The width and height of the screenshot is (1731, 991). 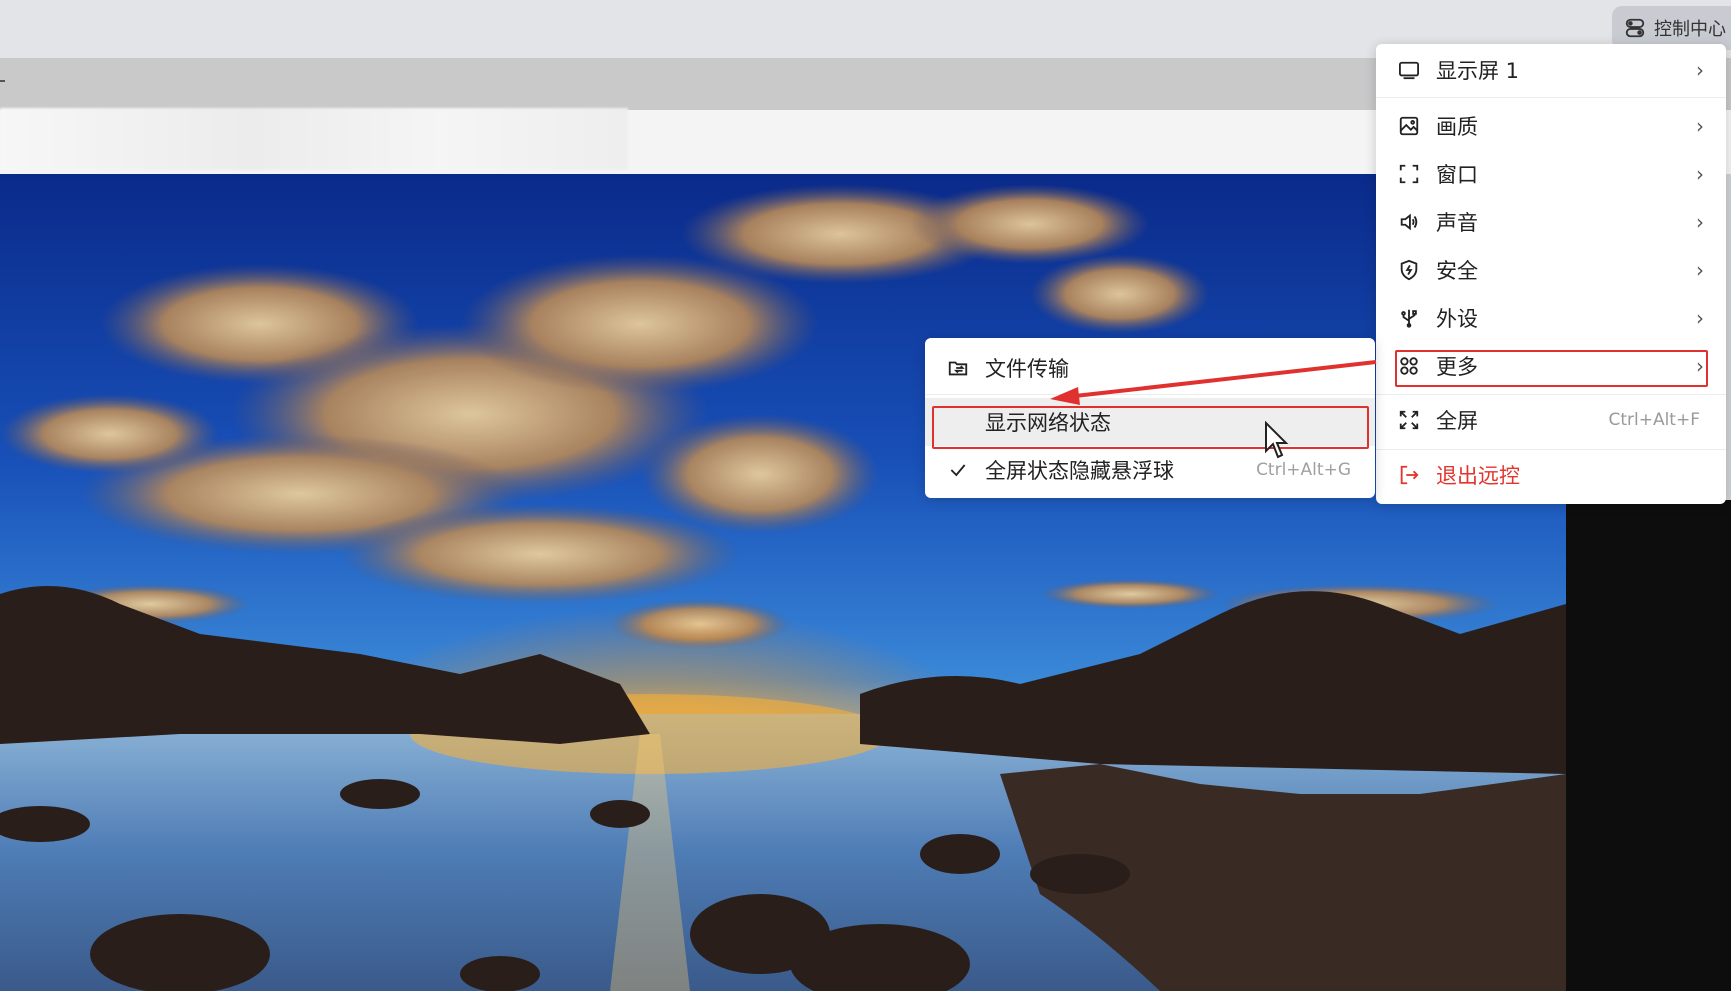 What do you see at coordinates (1551, 368) in the screenshot?
I see `annotation-box-more` at bounding box center [1551, 368].